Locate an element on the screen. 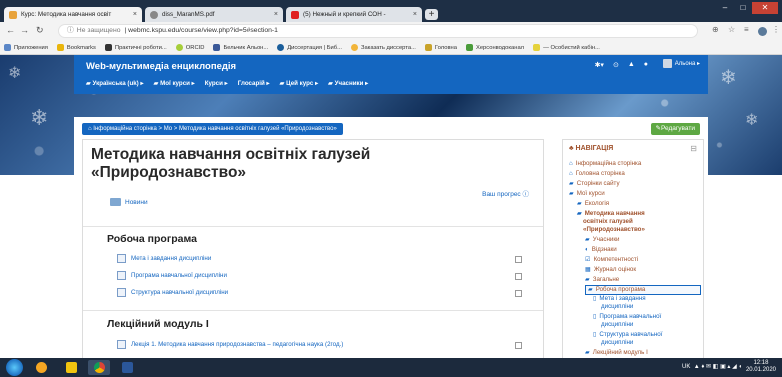  file-explorer-icon is located at coordinates (71, 367).